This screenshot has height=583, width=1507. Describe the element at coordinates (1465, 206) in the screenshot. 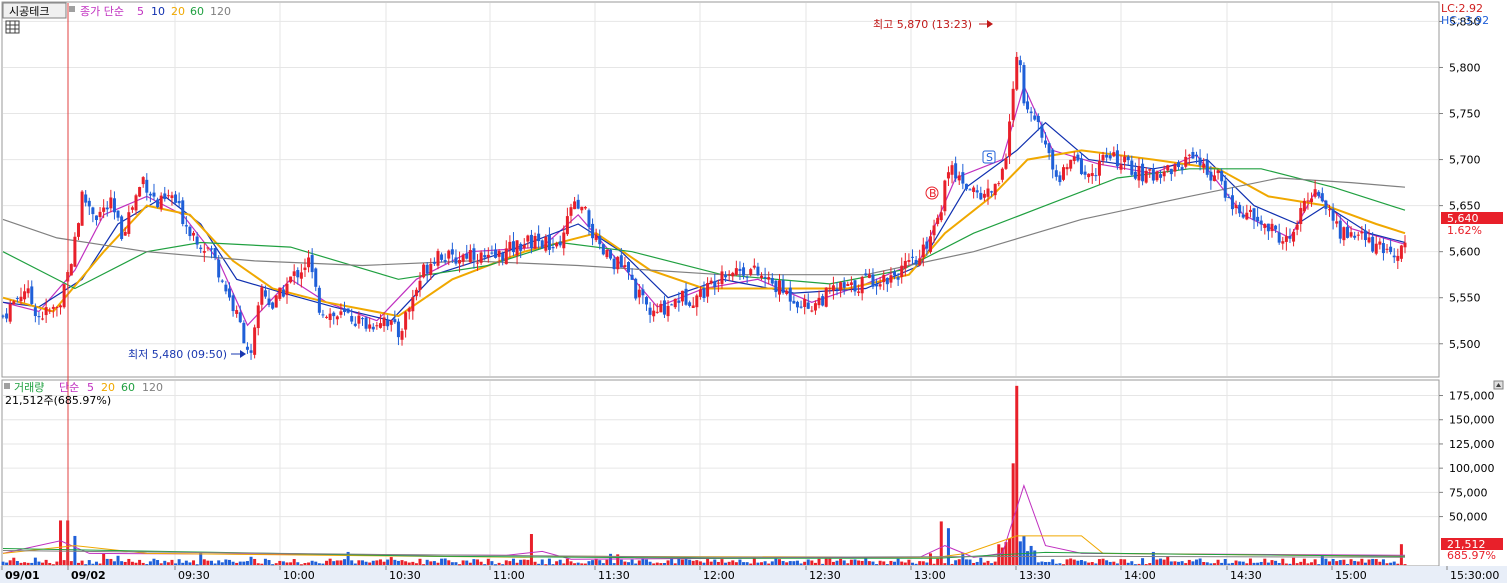

I see `price-tick-label: 5,650` at that location.